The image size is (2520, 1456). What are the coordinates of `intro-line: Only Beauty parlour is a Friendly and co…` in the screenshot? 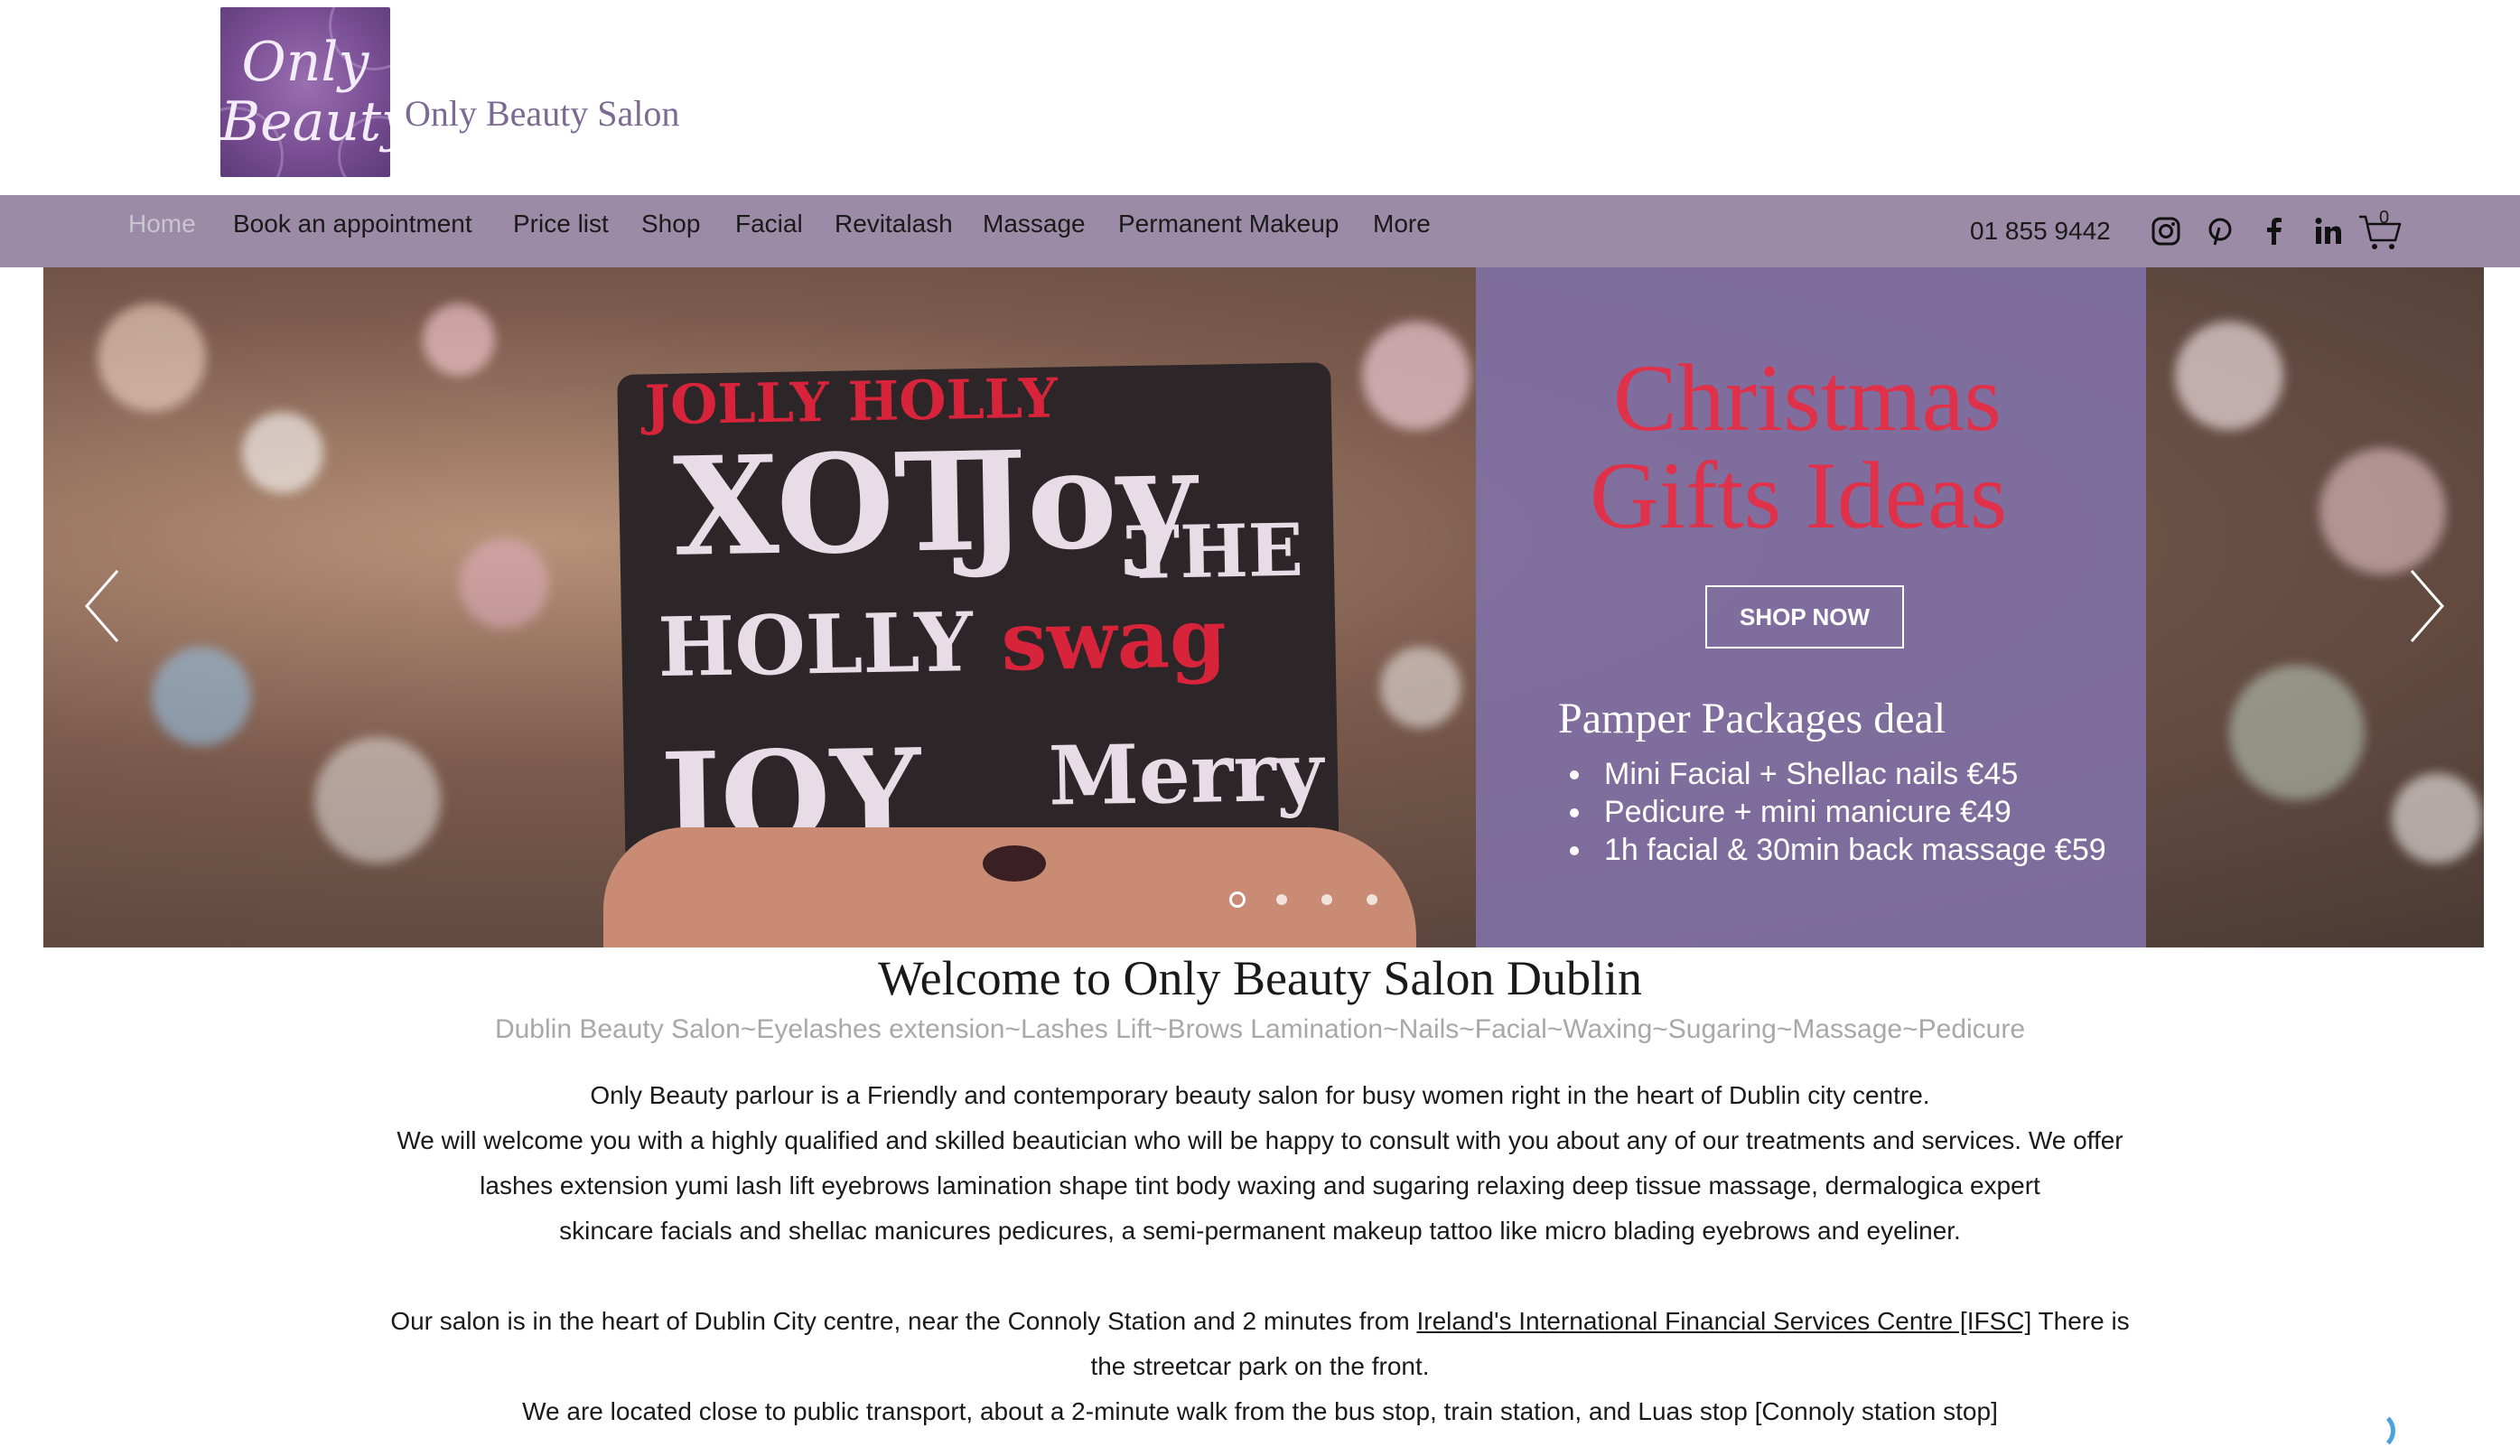 It's located at (1260, 1095).